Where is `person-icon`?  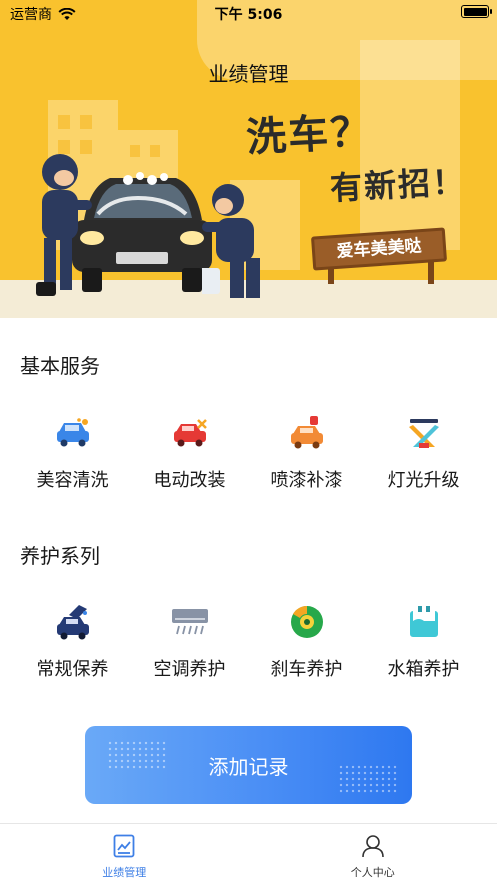
person-icon is located at coordinates (372, 846).